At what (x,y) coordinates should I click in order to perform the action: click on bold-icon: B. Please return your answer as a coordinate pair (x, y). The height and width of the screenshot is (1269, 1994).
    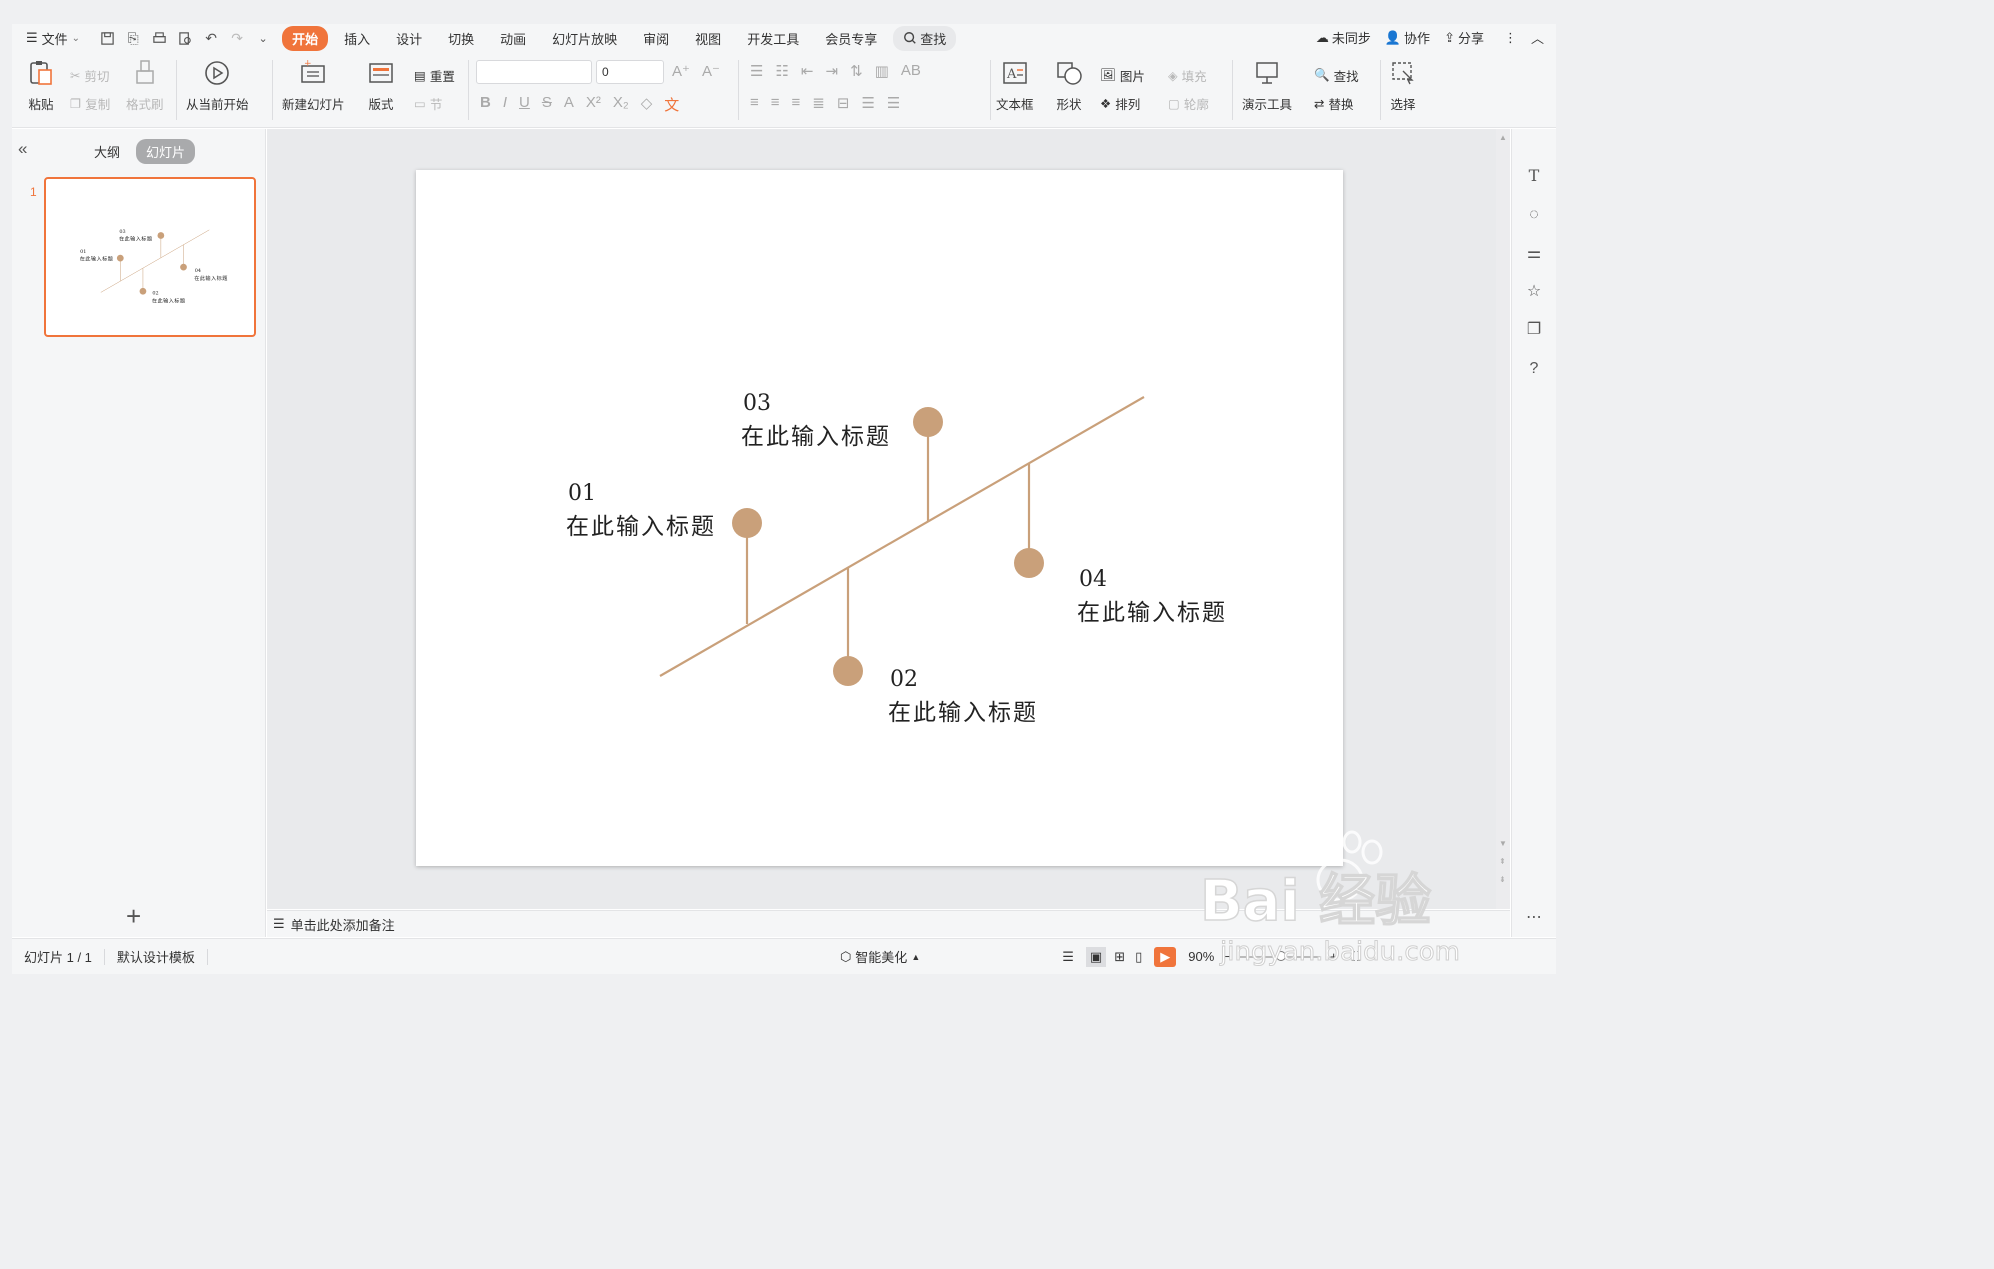
    Looking at the image, I should click on (485, 104).